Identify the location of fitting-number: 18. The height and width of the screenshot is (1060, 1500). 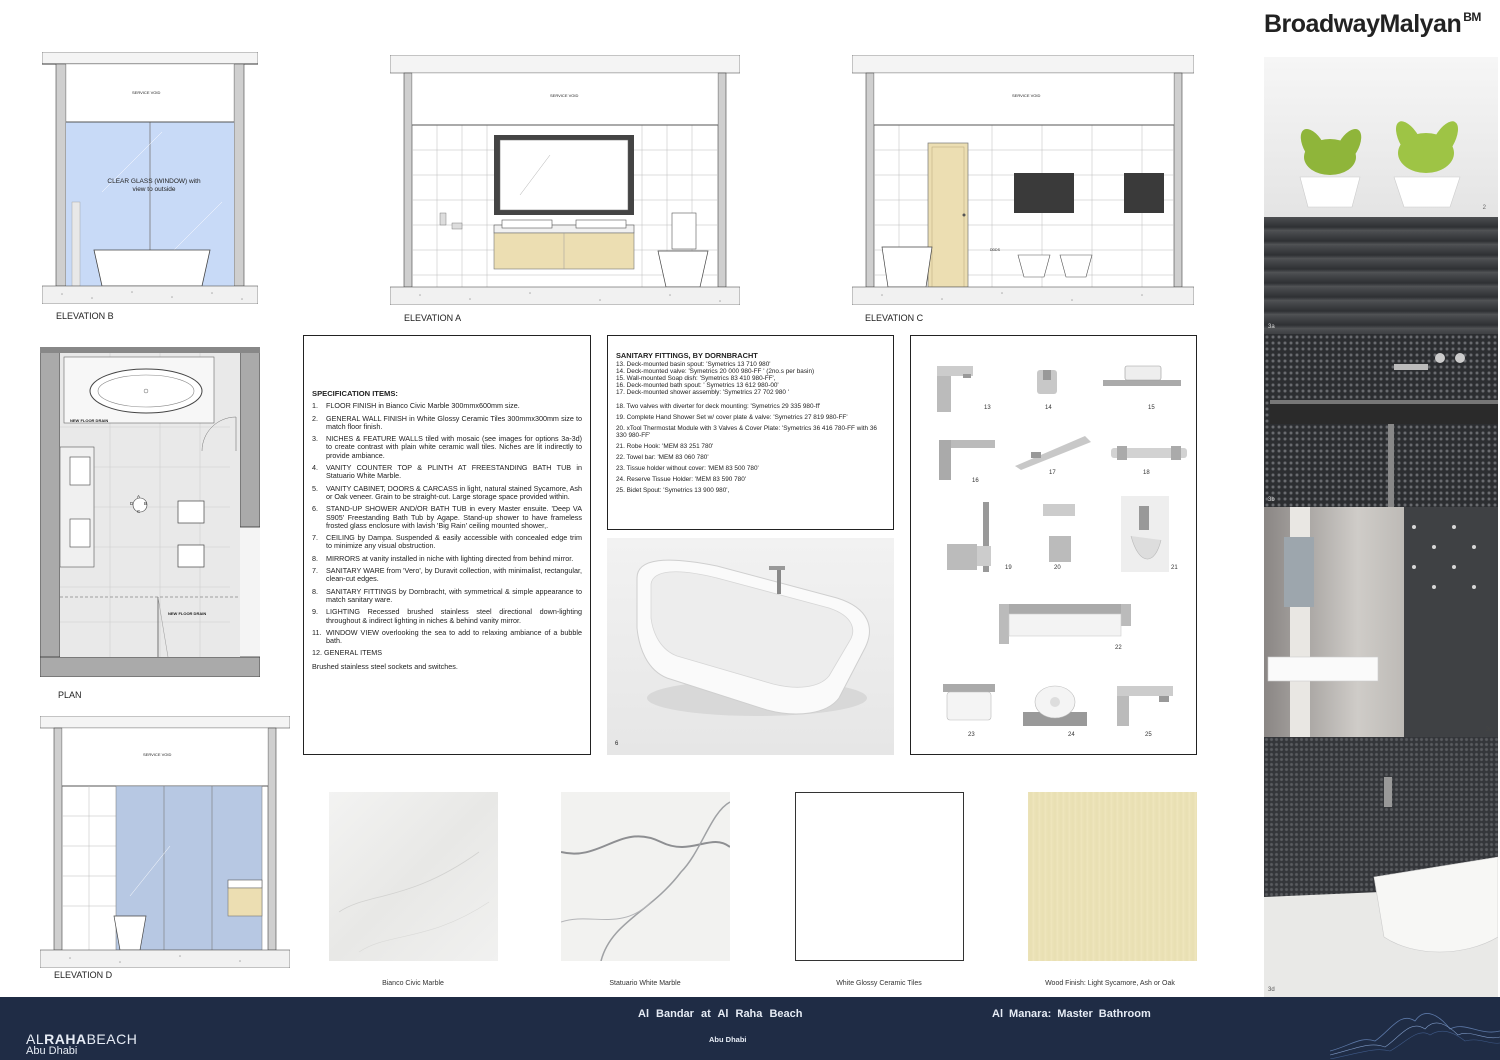
(1146, 473).